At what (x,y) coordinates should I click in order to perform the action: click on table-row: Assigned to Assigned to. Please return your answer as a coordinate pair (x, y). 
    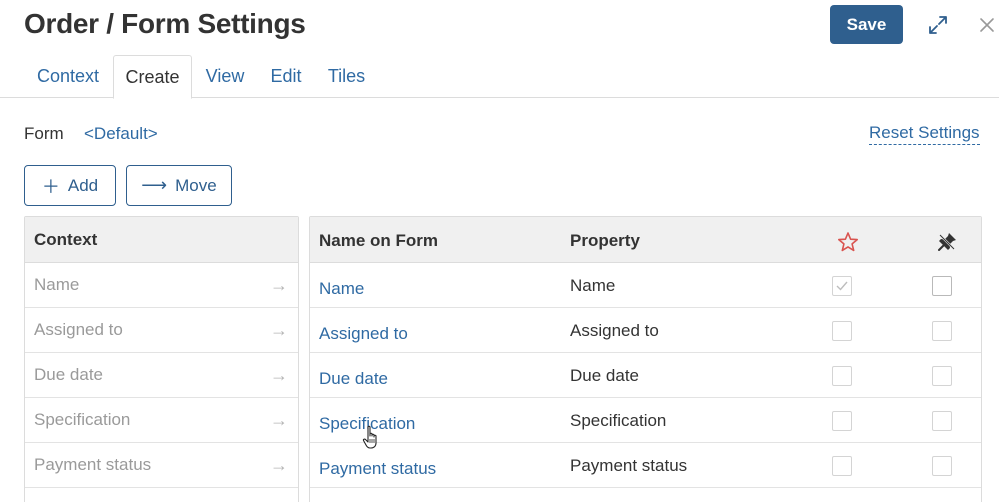
    Looking at the image, I should click on (645, 330).